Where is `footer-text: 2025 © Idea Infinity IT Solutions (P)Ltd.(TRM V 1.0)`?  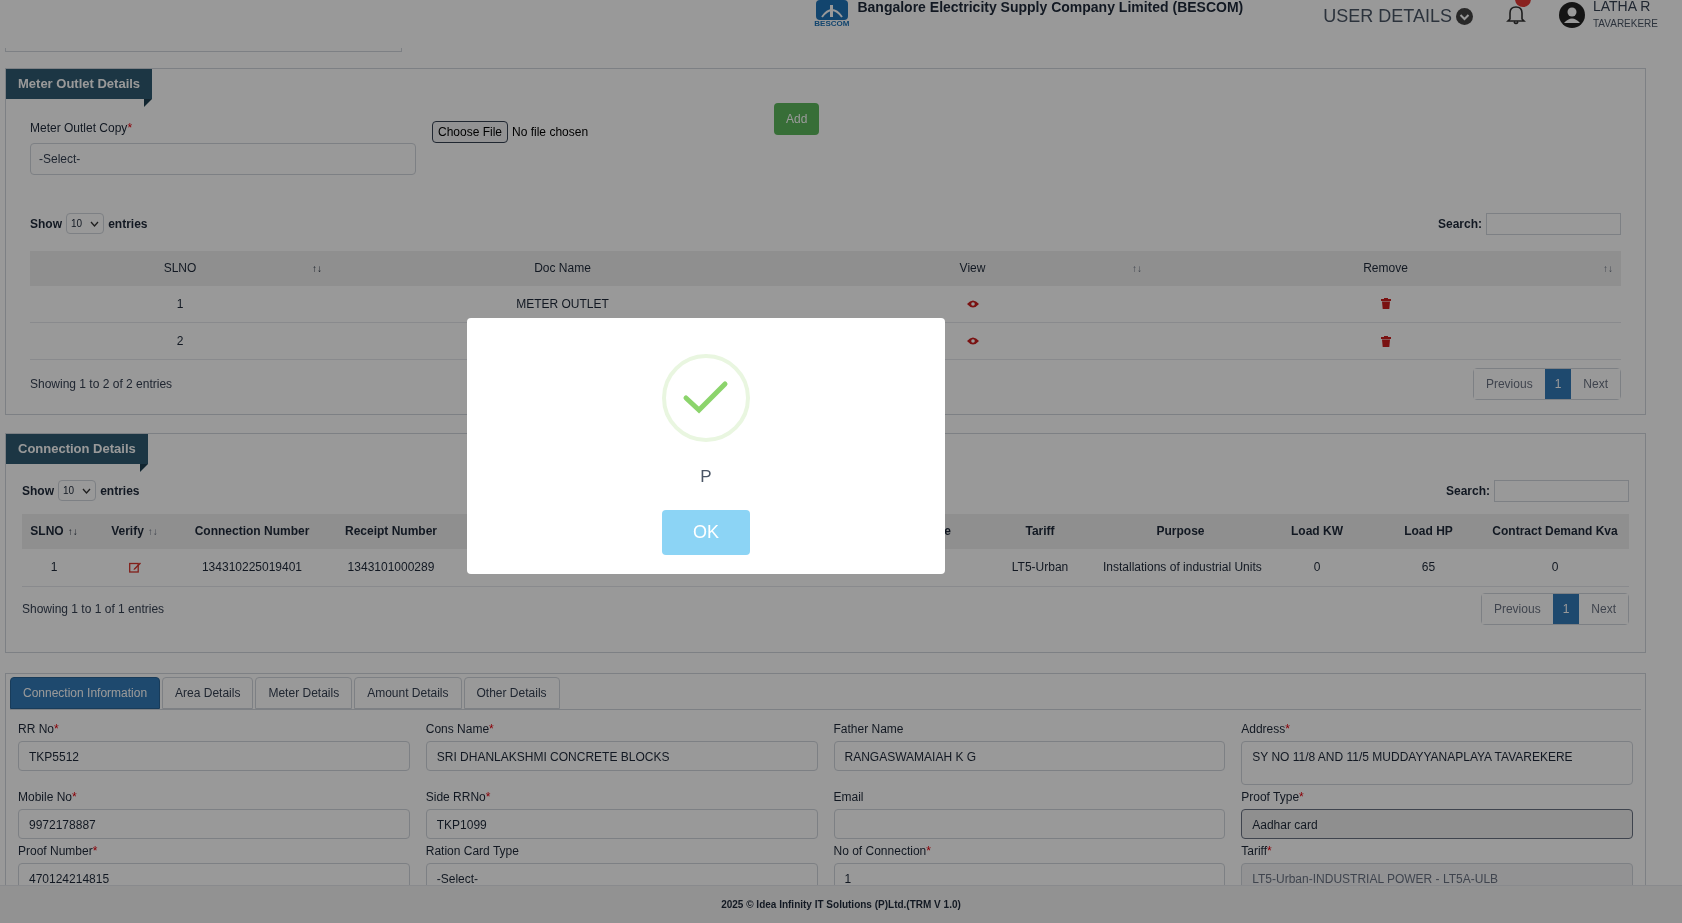
footer-text: 2025 © Idea Infinity IT Solutions (P)Ltd.(TRM V 1.0) is located at coordinates (841, 905).